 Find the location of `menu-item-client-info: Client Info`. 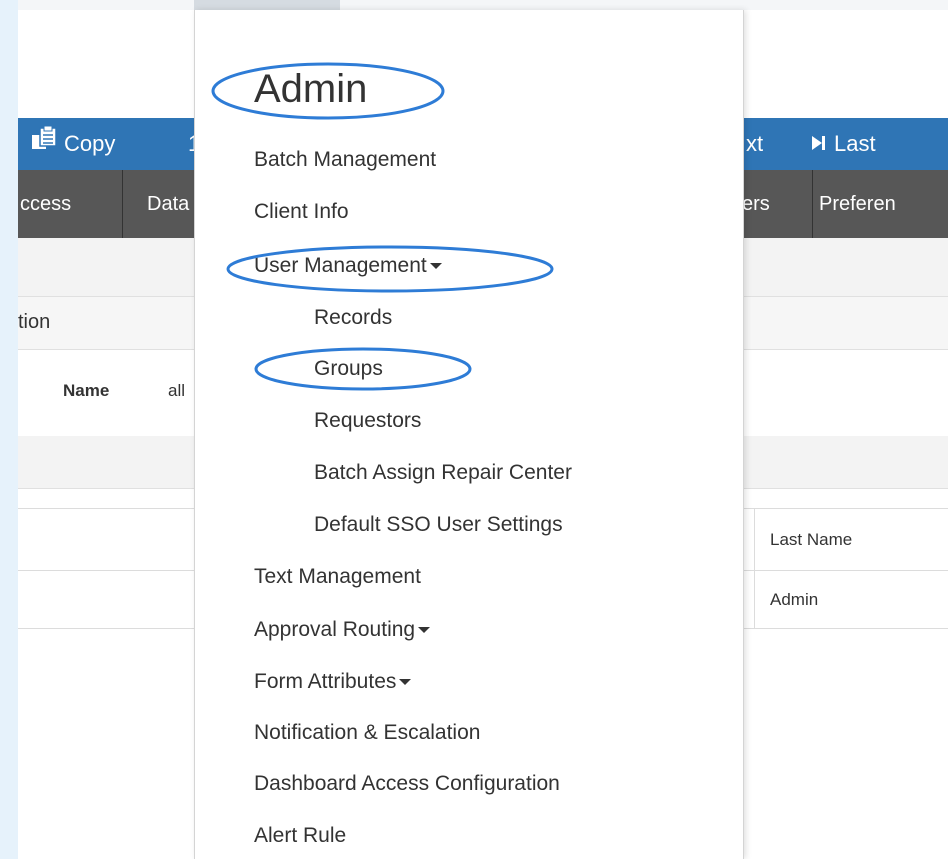

menu-item-client-info: Client Info is located at coordinates (301, 212).